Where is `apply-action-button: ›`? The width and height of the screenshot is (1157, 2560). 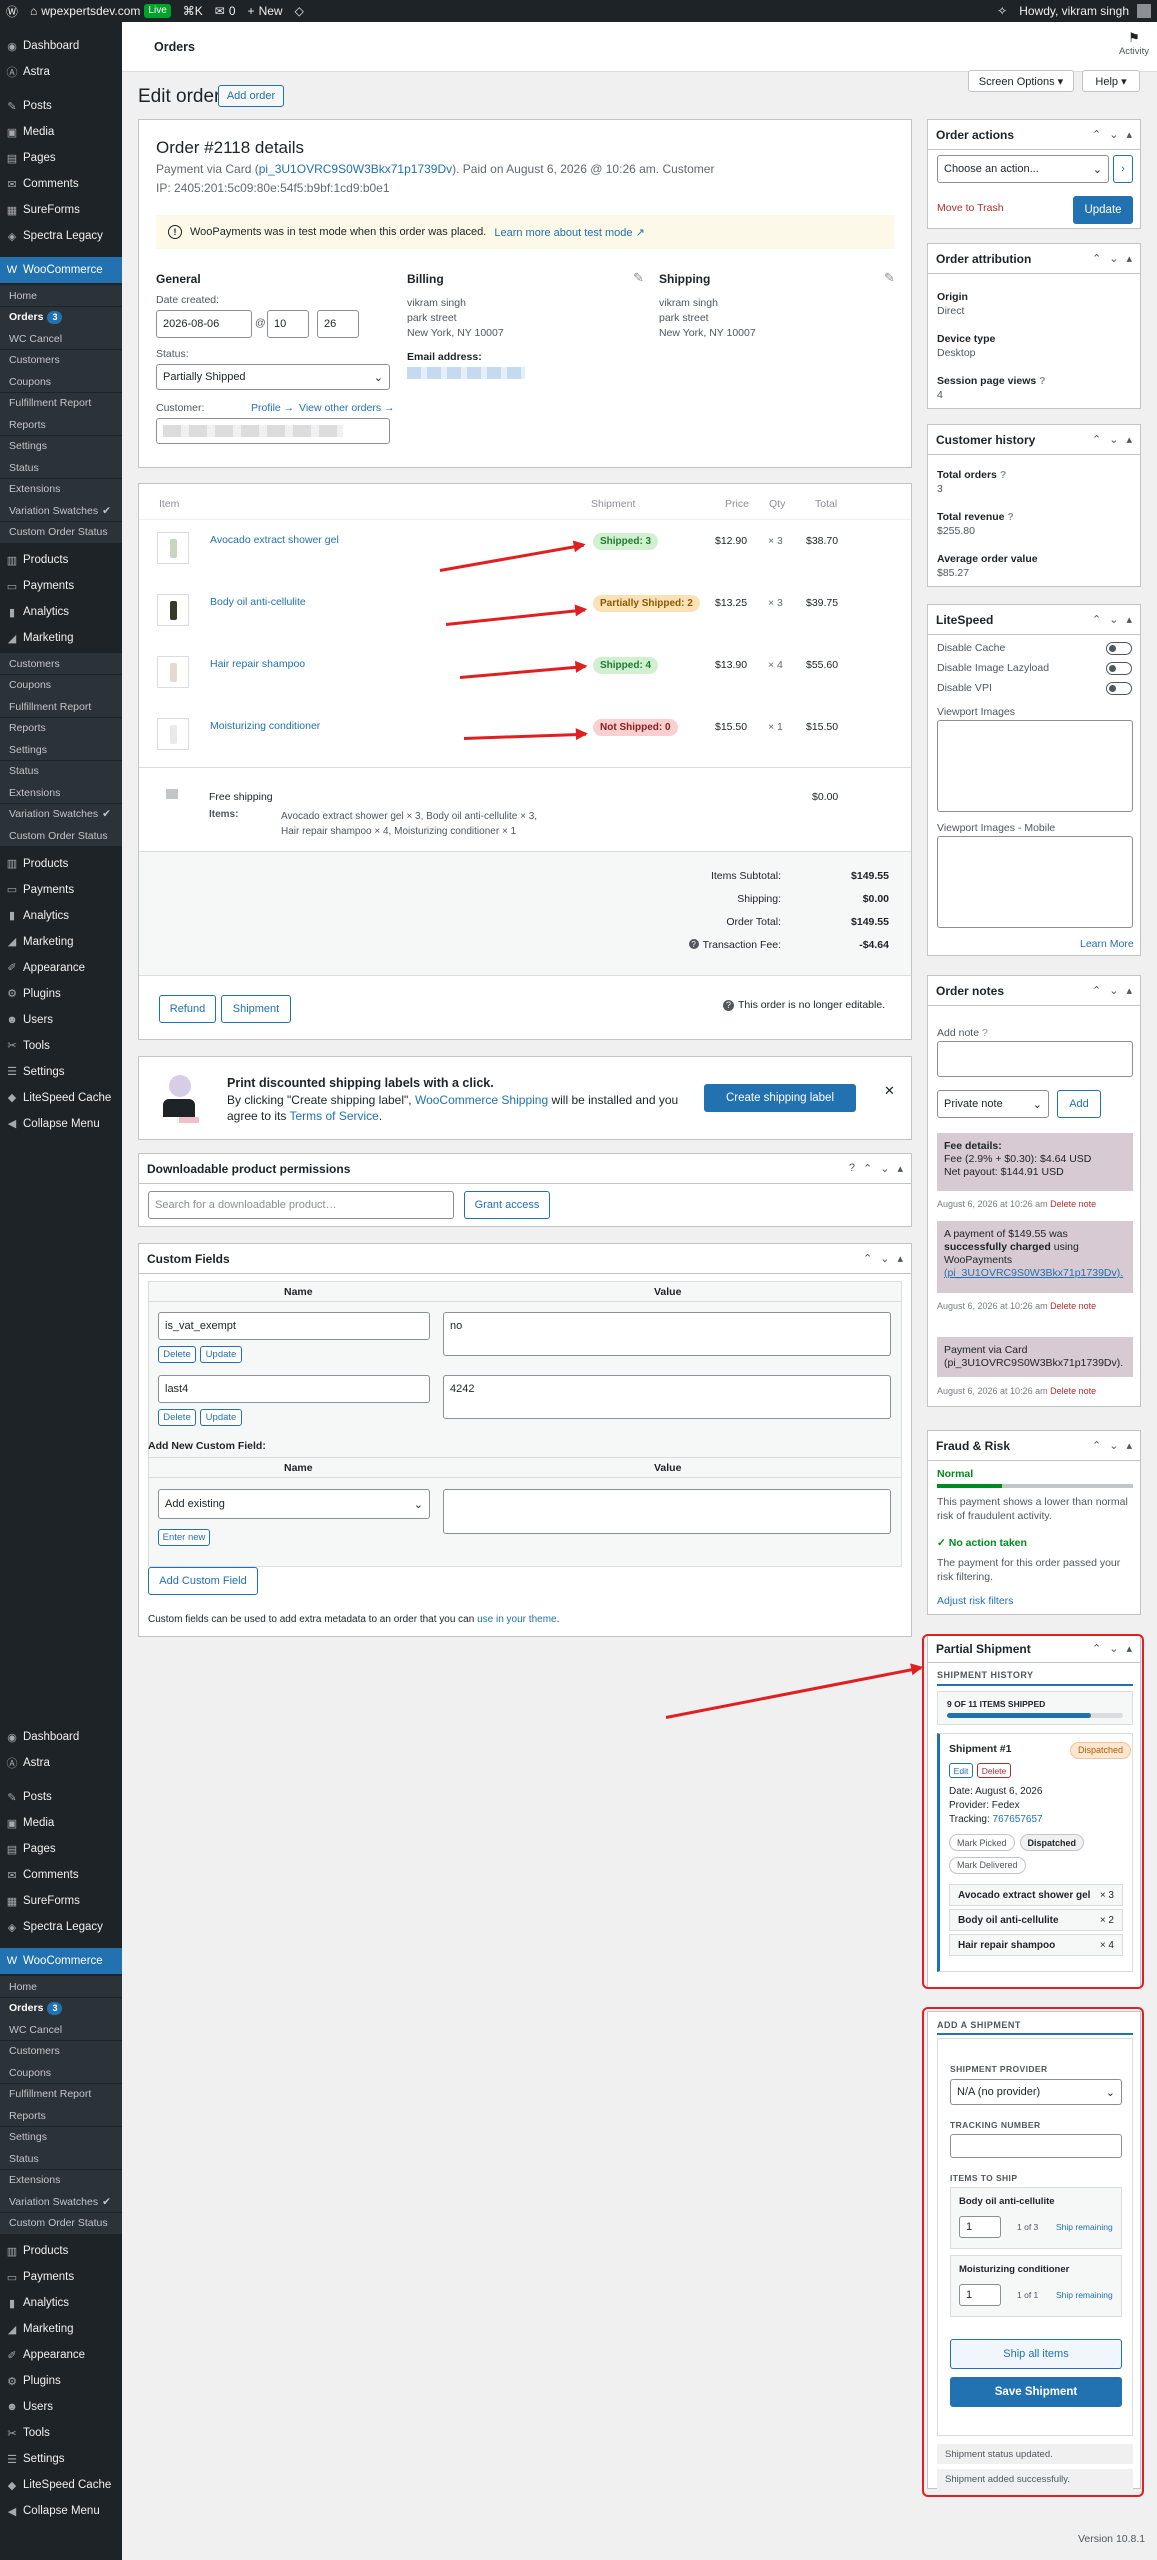
apply-action-button: › is located at coordinates (1123, 169).